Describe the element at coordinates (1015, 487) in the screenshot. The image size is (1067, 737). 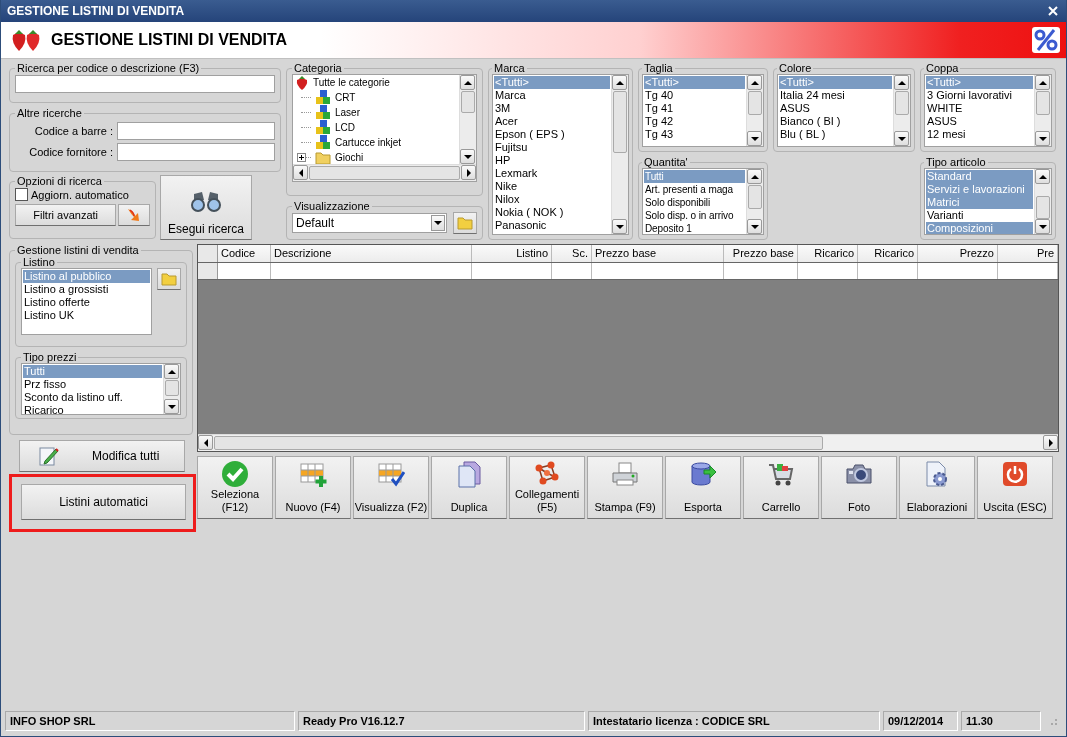
I see `toolbar-button: Uscita (ESC)` at that location.